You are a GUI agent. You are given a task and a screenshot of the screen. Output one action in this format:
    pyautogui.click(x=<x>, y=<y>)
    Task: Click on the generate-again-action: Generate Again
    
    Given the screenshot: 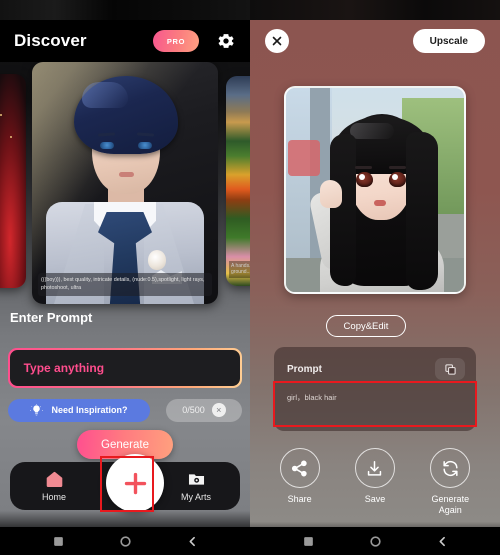 What is the action you would take?
    pyautogui.click(x=450, y=482)
    